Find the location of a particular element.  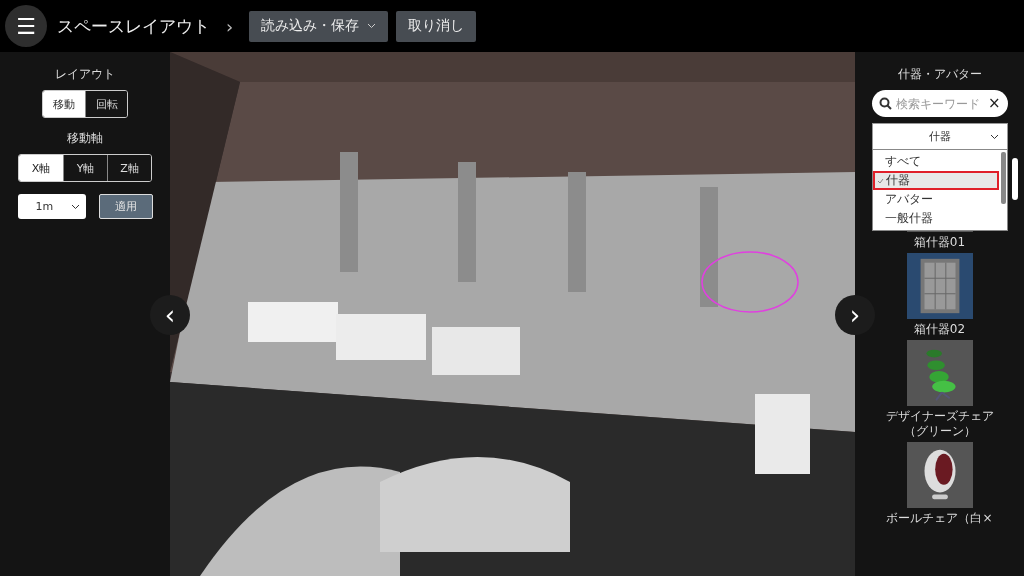

apply-button: 適用 is located at coordinates (125, 206).